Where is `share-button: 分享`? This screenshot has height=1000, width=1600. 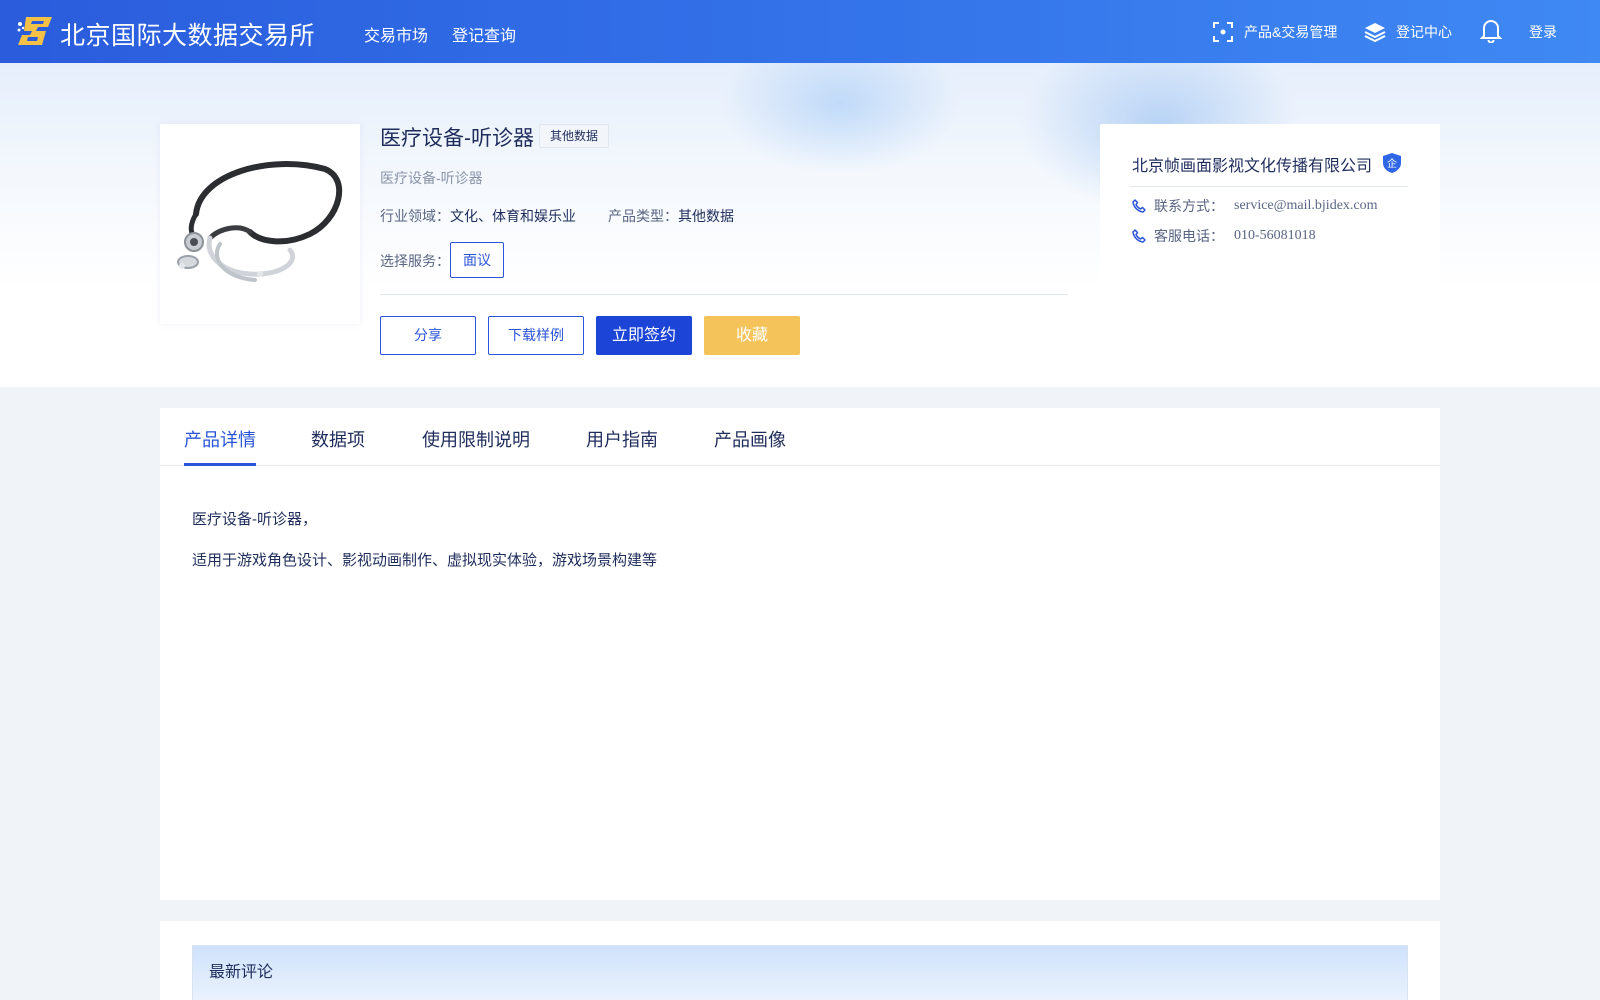 share-button: 分享 is located at coordinates (428, 335).